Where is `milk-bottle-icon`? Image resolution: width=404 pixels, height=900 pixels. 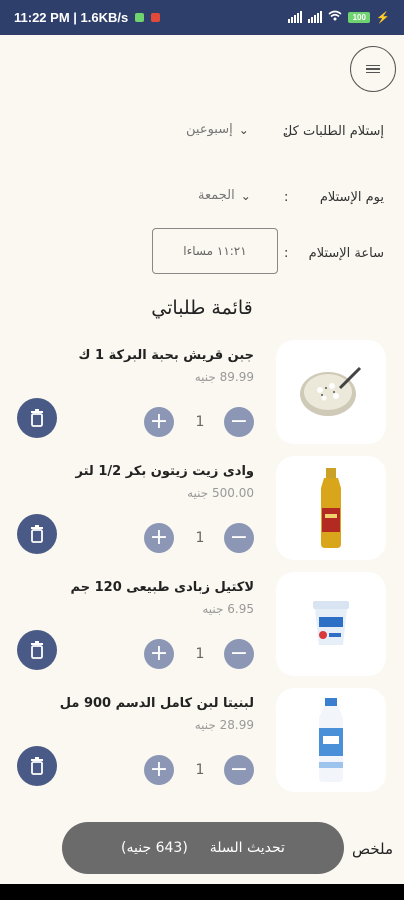
milk-bottle-icon is located at coordinates (331, 740).